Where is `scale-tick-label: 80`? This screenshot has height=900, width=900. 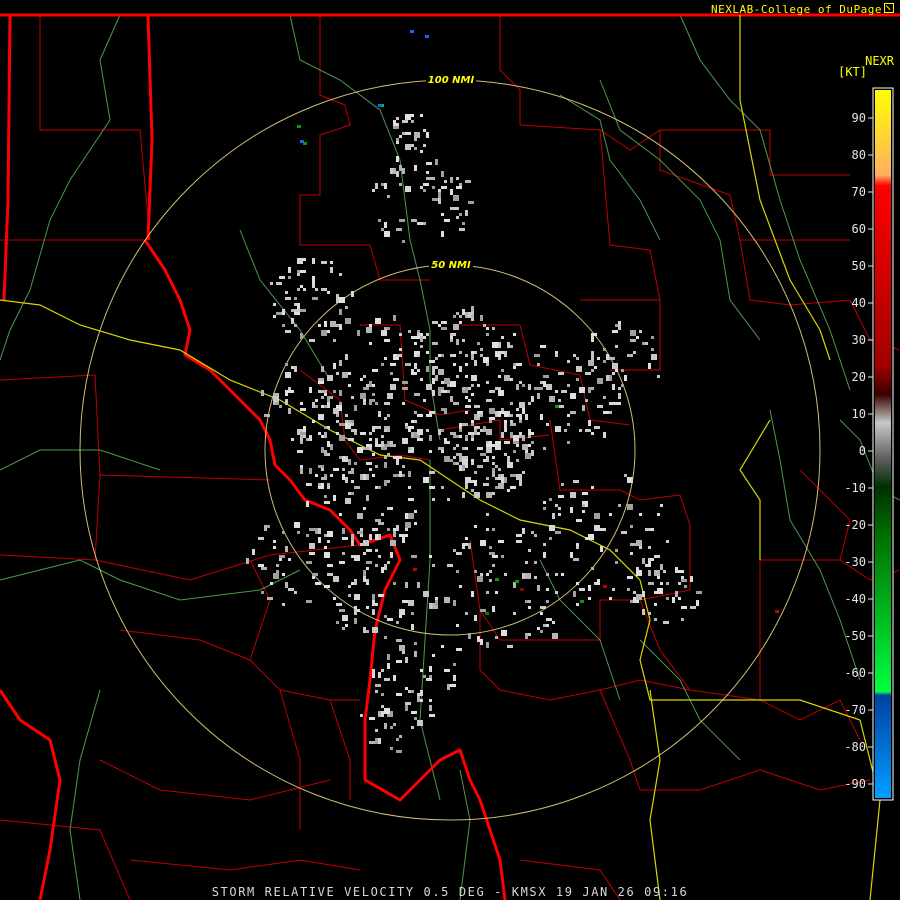
scale-tick-label: 80 is located at coordinates (859, 155).